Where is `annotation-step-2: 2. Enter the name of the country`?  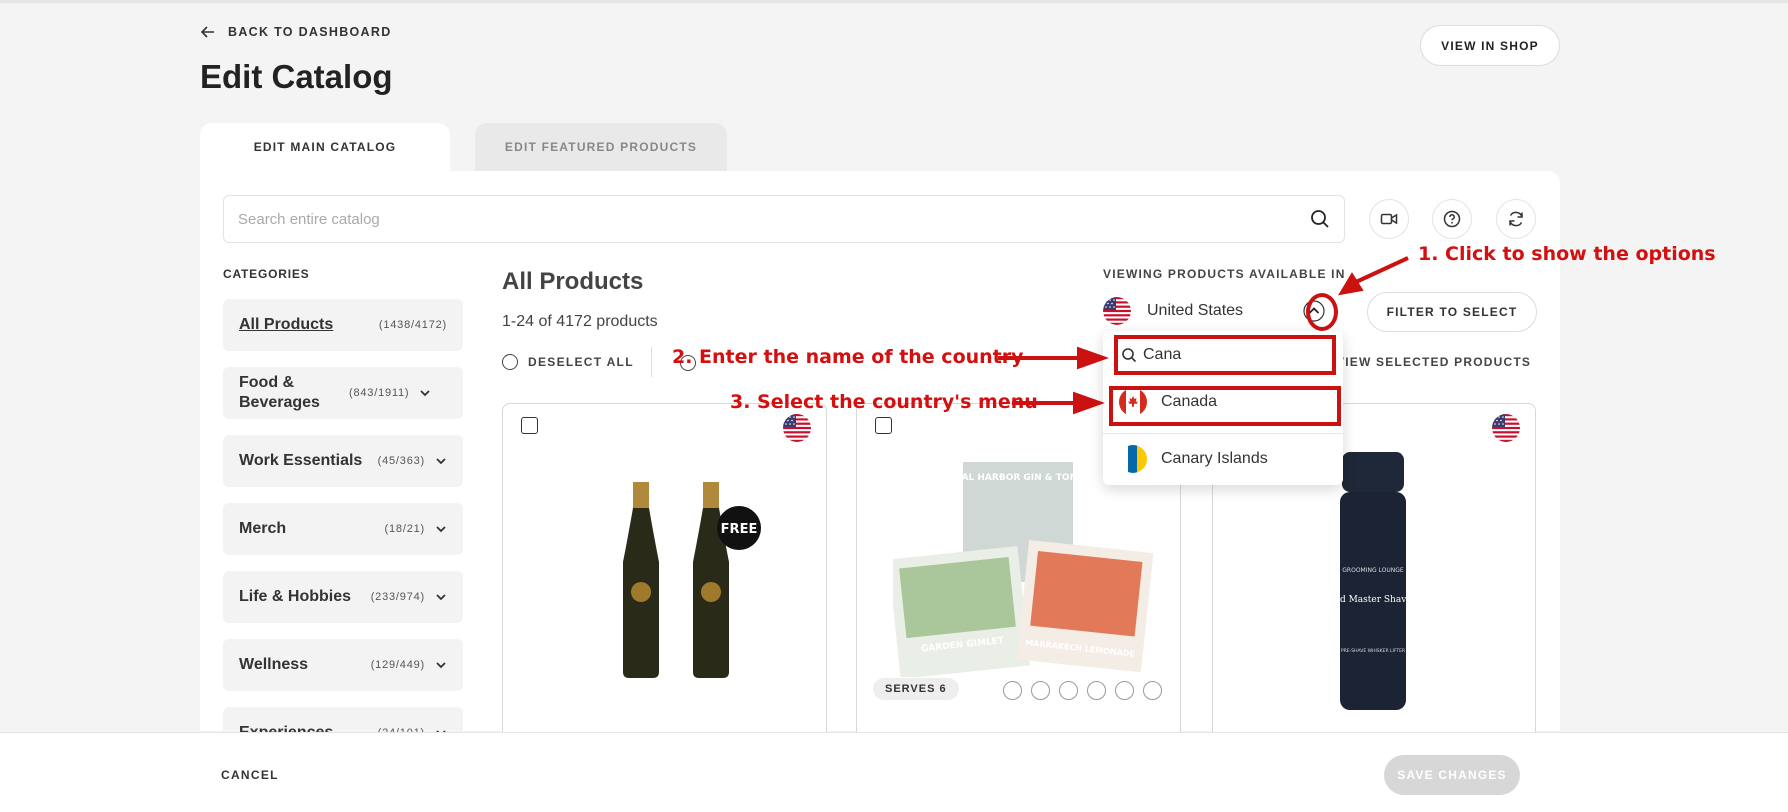
annotation-step-2: 2. Enter the name of the country is located at coordinates (848, 357).